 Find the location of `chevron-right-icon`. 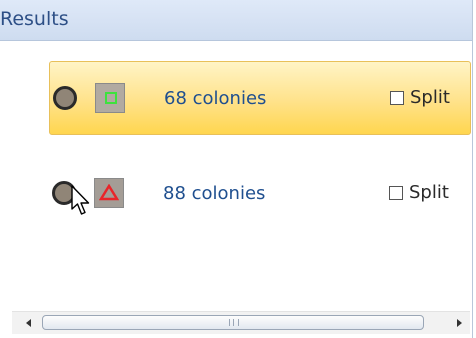

chevron-right-icon is located at coordinates (459, 323).